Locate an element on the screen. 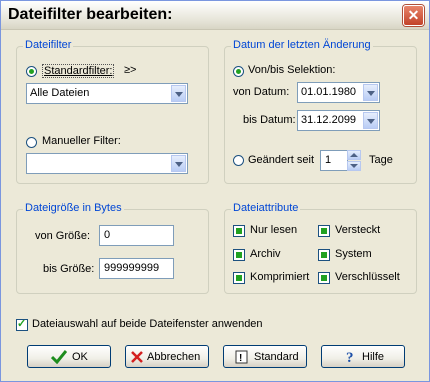 This screenshot has height=382, width=430. verschluesselt-checkbox is located at coordinates (324, 278).